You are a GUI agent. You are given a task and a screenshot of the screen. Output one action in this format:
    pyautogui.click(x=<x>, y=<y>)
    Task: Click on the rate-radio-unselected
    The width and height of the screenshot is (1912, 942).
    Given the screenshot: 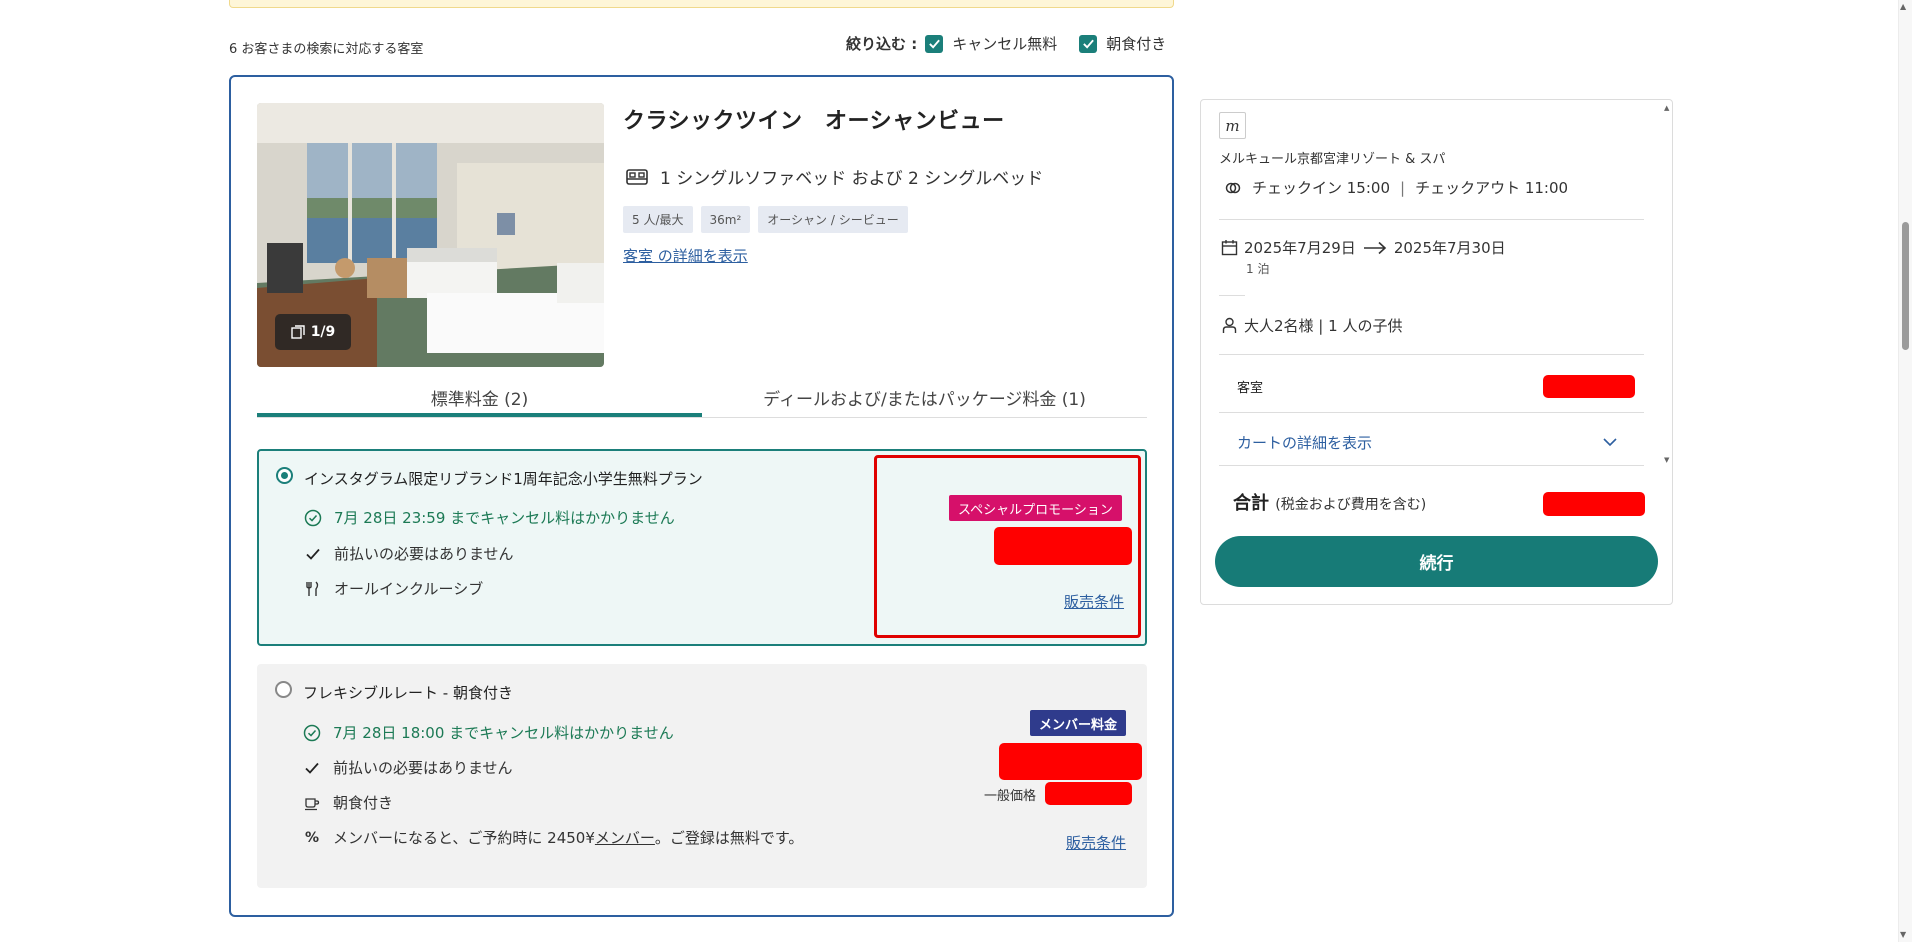 What is the action you would take?
    pyautogui.click(x=283, y=689)
    